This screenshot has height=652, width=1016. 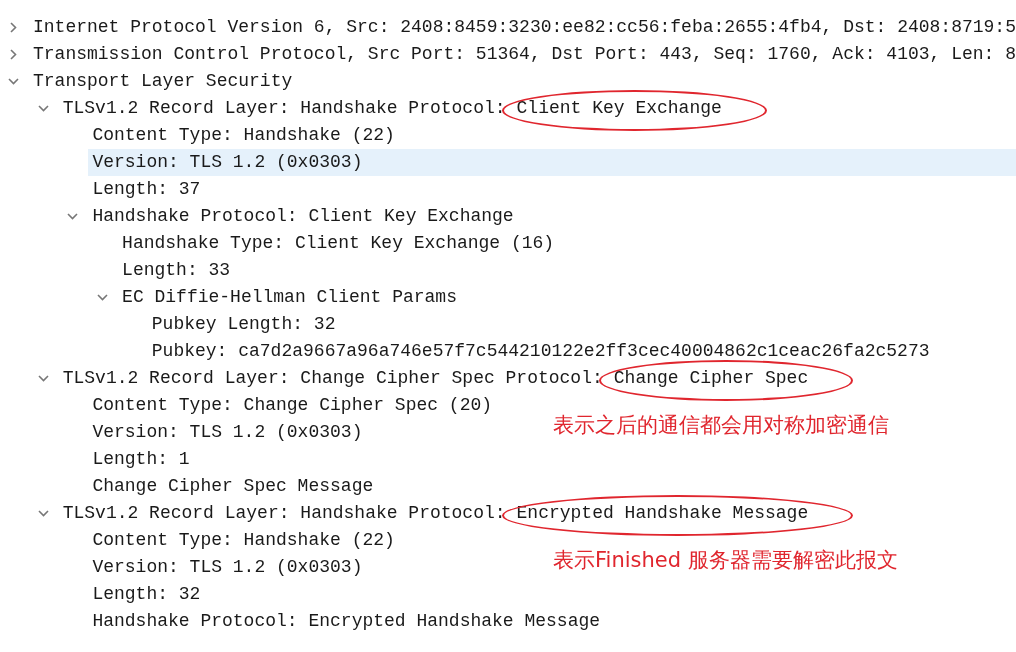 I want to click on tree-item: EC Diffie-Hellman Client Params, so click(x=289, y=297).